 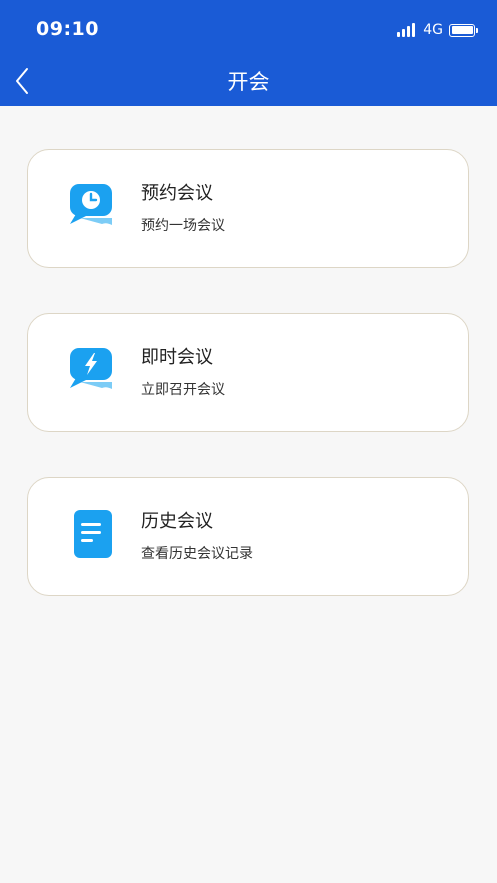 I want to click on nav-bar: 开会, so click(x=248, y=82).